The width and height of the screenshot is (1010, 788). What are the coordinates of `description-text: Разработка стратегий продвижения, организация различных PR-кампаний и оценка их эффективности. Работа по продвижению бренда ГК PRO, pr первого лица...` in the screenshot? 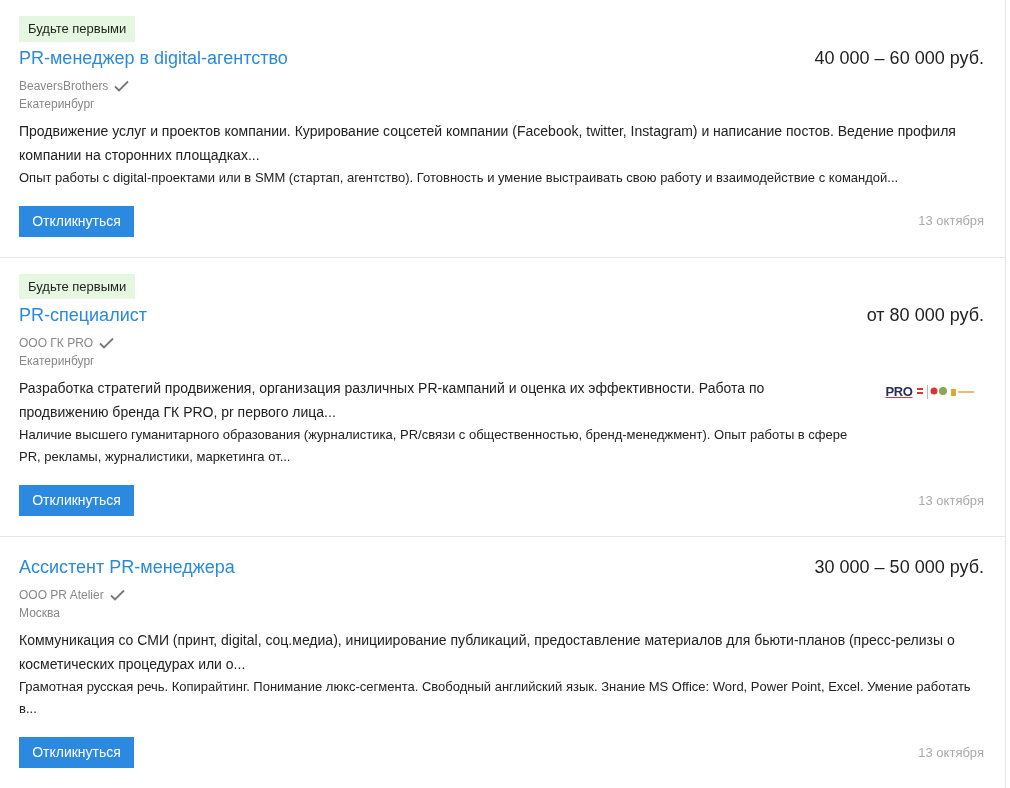 It's located at (392, 400).